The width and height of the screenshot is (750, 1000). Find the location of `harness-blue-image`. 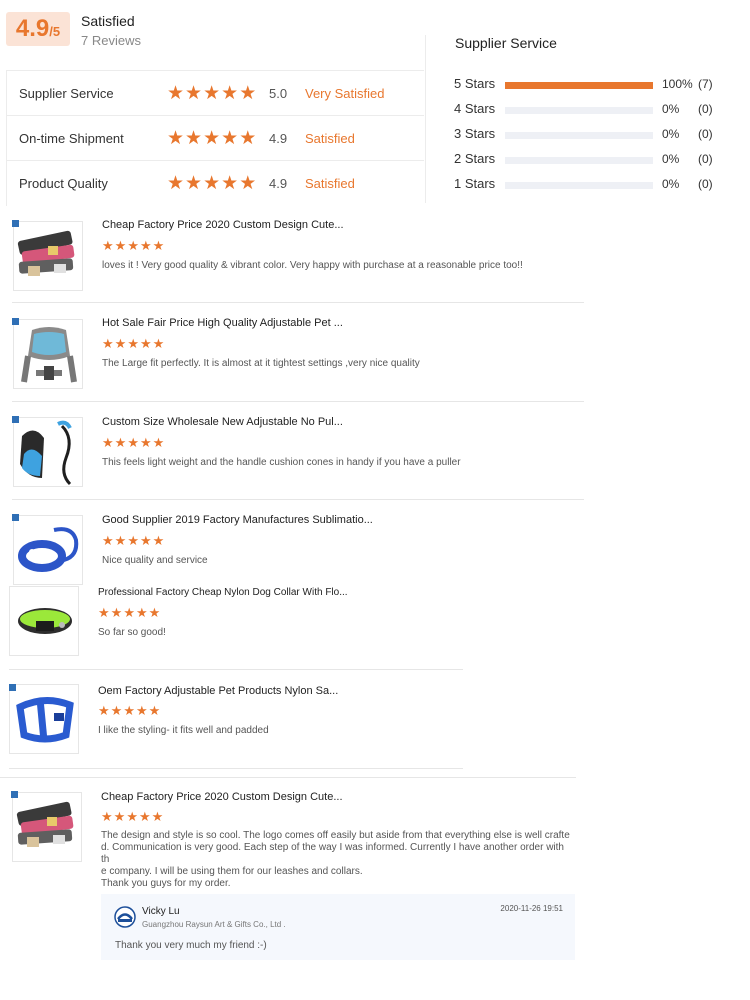

harness-blue-image is located at coordinates (45, 720).